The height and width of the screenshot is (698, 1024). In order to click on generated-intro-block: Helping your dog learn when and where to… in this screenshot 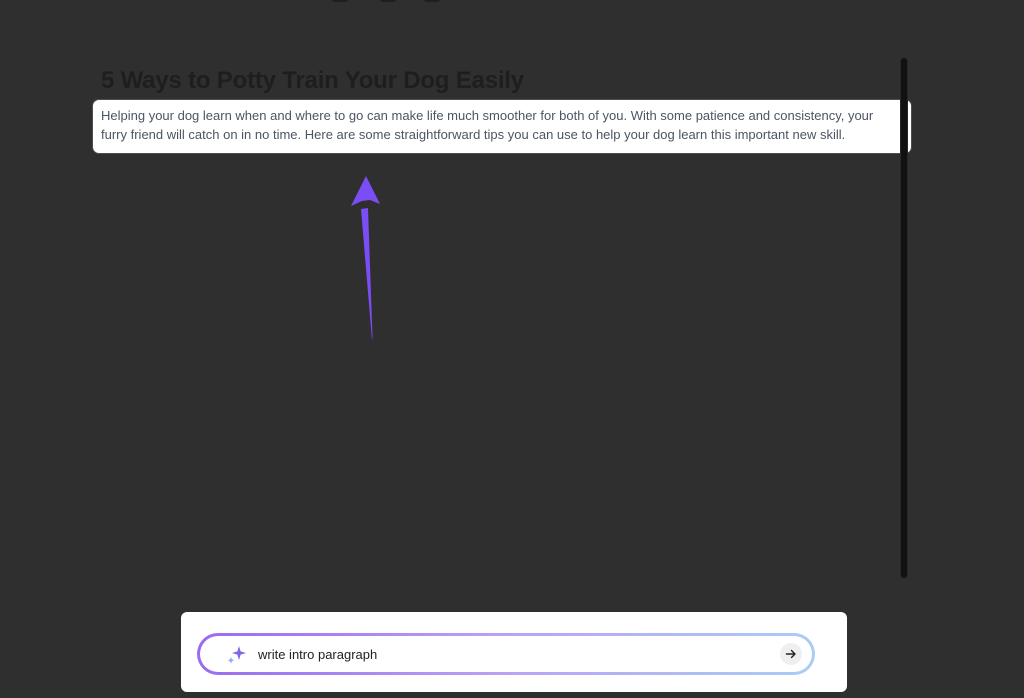, I will do `click(502, 126)`.